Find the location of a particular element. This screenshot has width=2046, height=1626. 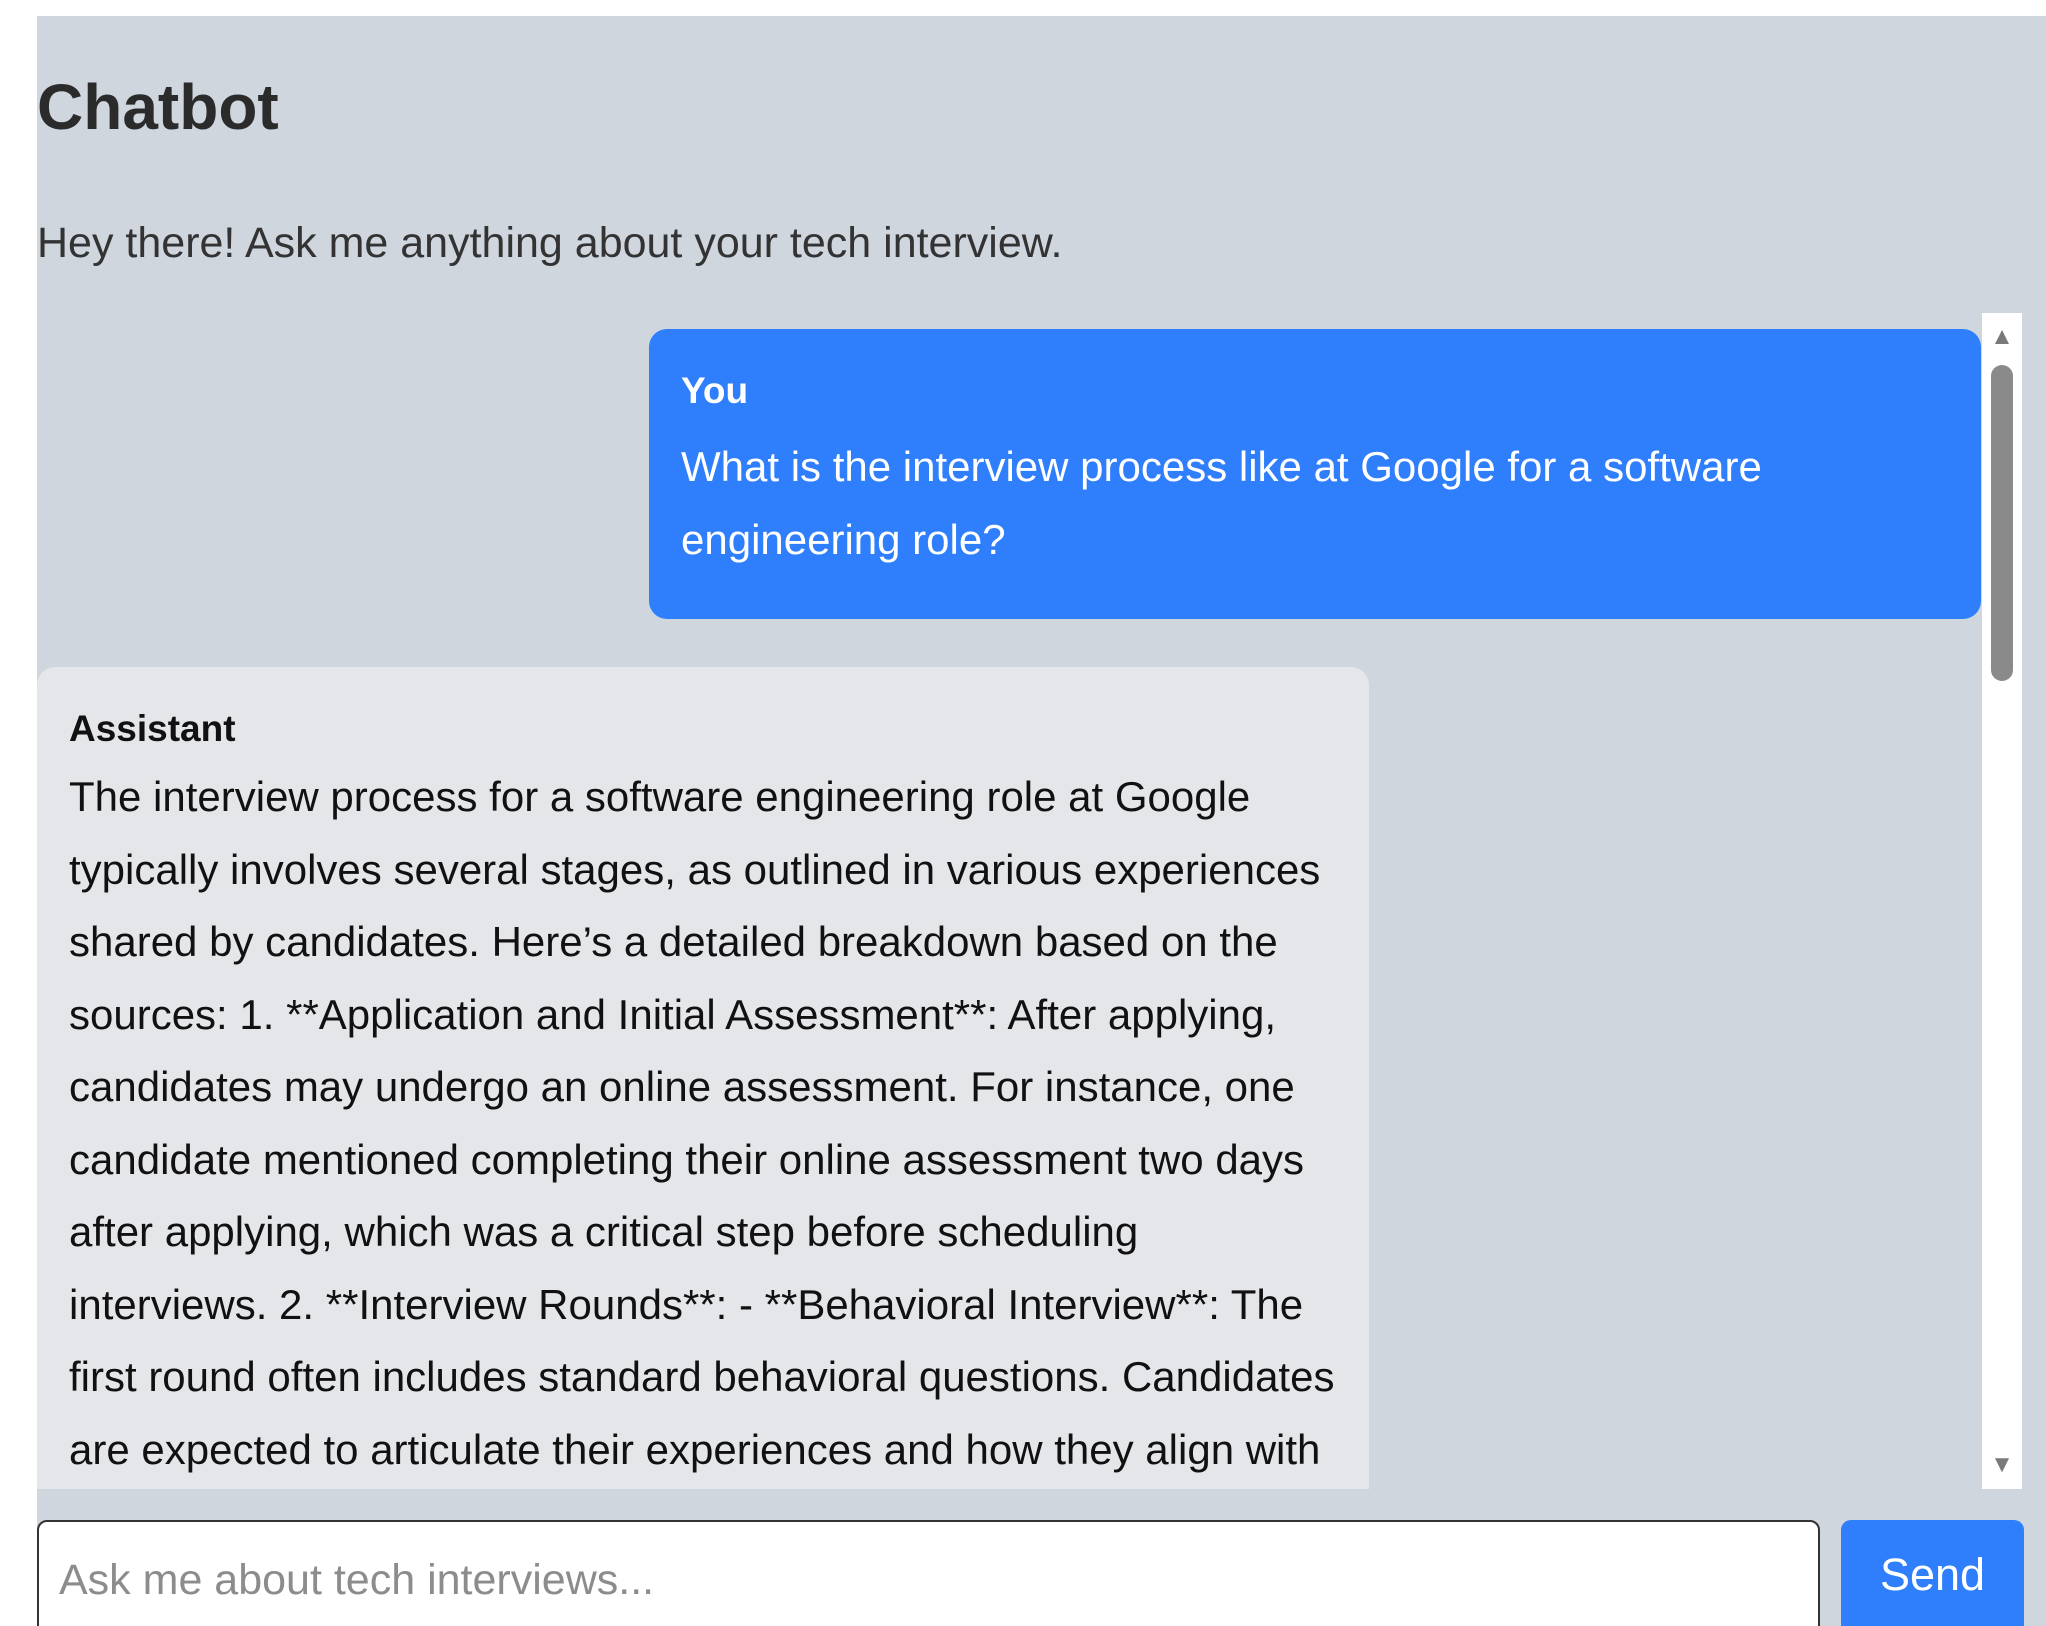

page-title: Chatbot is located at coordinates (158, 107).